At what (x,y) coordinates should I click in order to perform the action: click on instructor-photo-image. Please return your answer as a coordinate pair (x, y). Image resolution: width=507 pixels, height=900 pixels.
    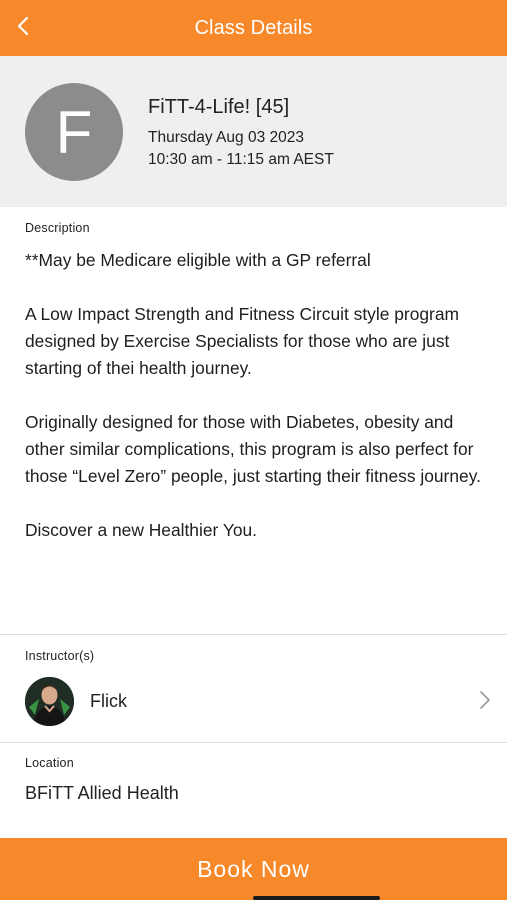
    Looking at the image, I should click on (49, 701).